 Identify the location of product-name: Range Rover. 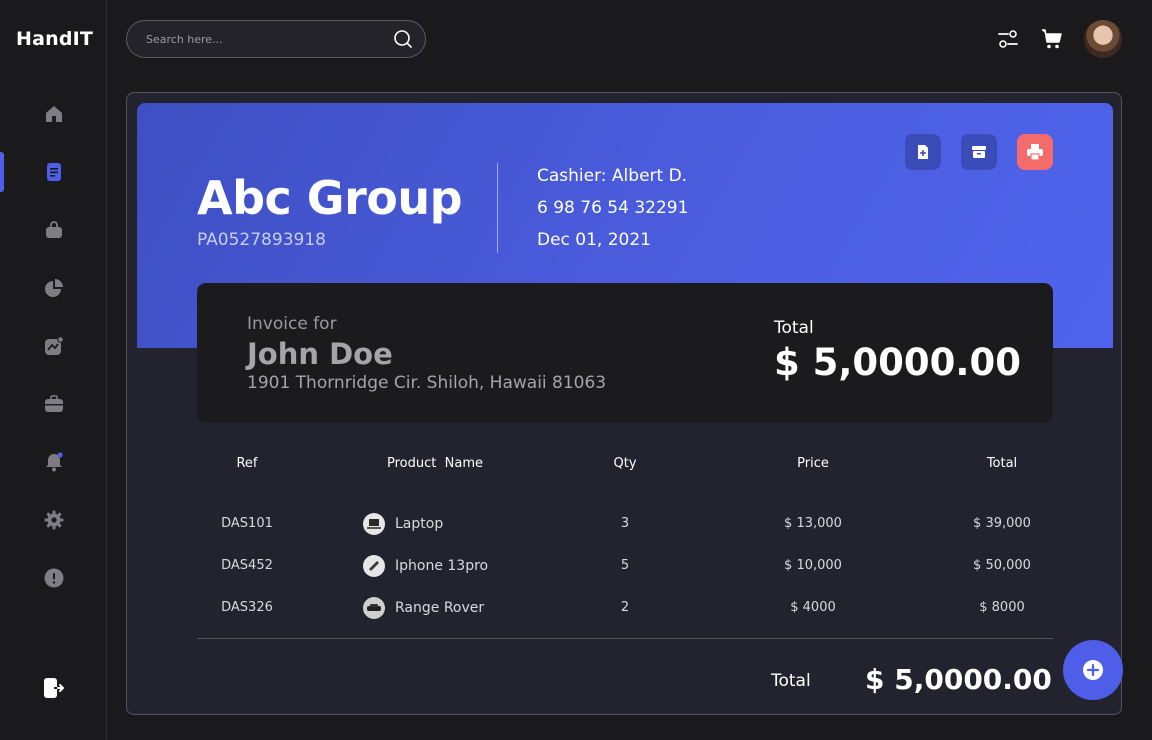
(440, 608).